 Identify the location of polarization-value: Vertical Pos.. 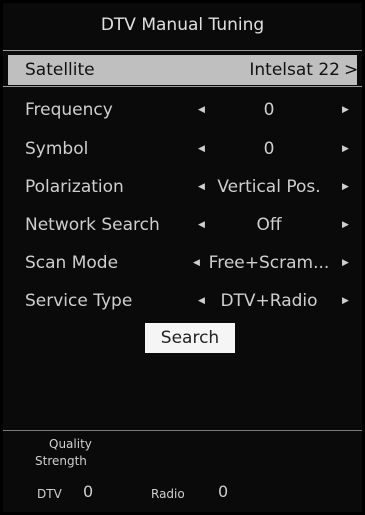
(269, 187).